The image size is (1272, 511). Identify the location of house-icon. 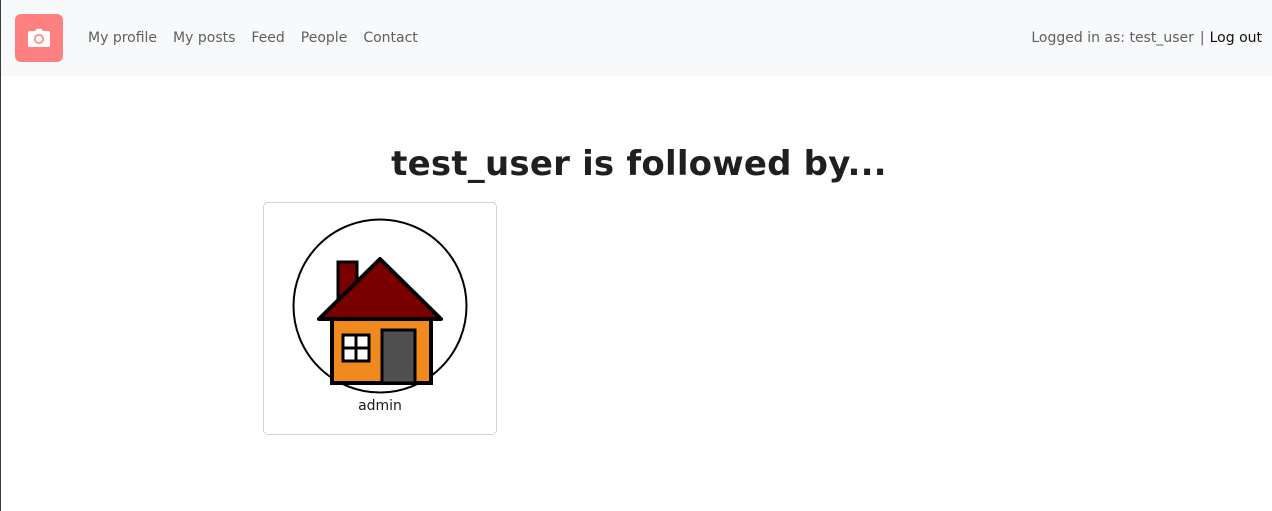
(380, 306).